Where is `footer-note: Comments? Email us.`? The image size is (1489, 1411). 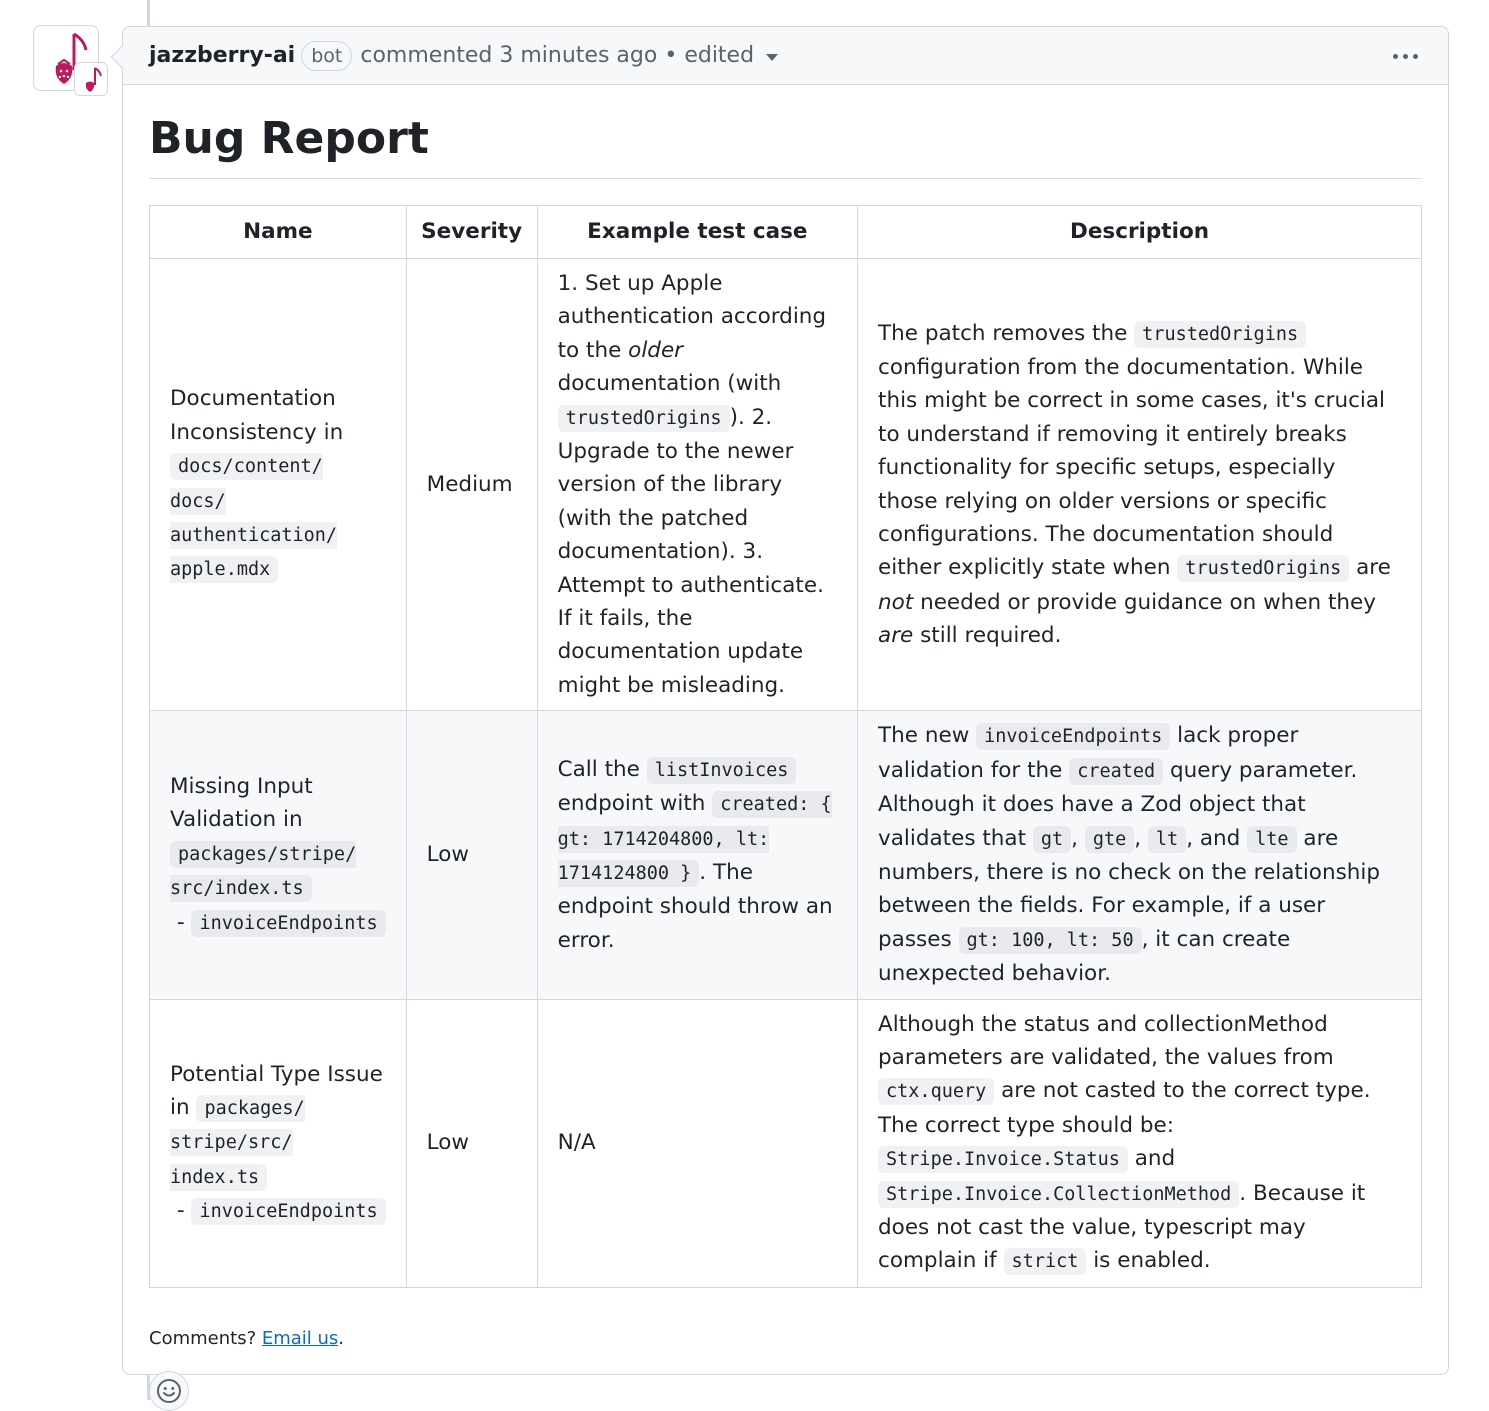
footer-note: Comments? Email us. is located at coordinates (785, 1338).